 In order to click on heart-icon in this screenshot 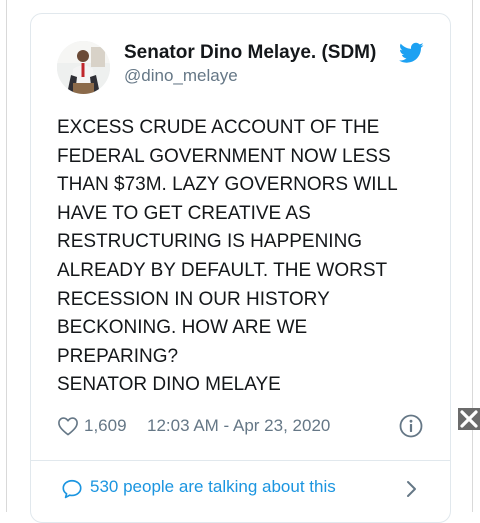, I will do `click(68, 426)`.